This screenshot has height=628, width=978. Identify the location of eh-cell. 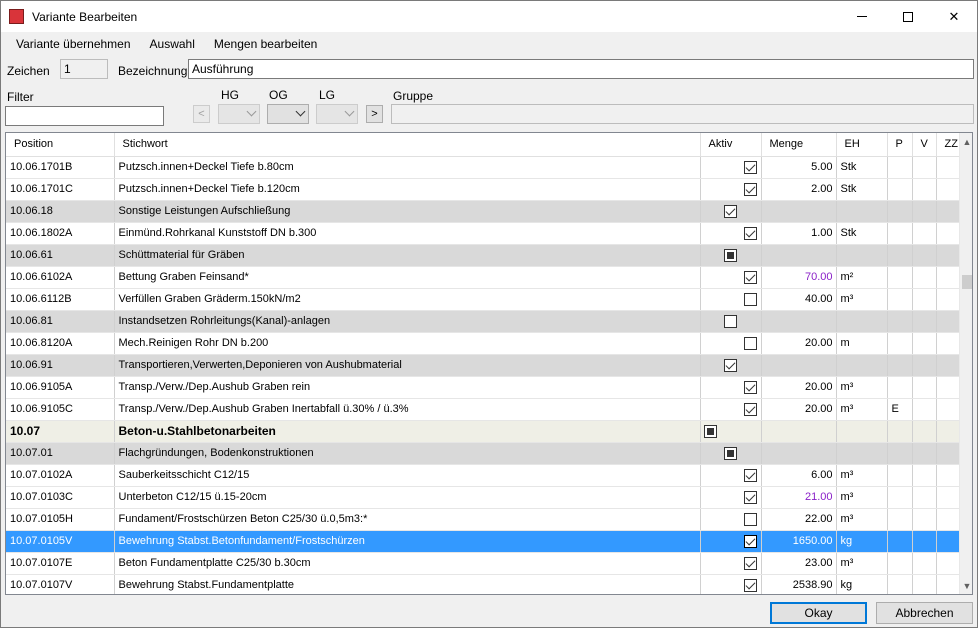
(862, 431).